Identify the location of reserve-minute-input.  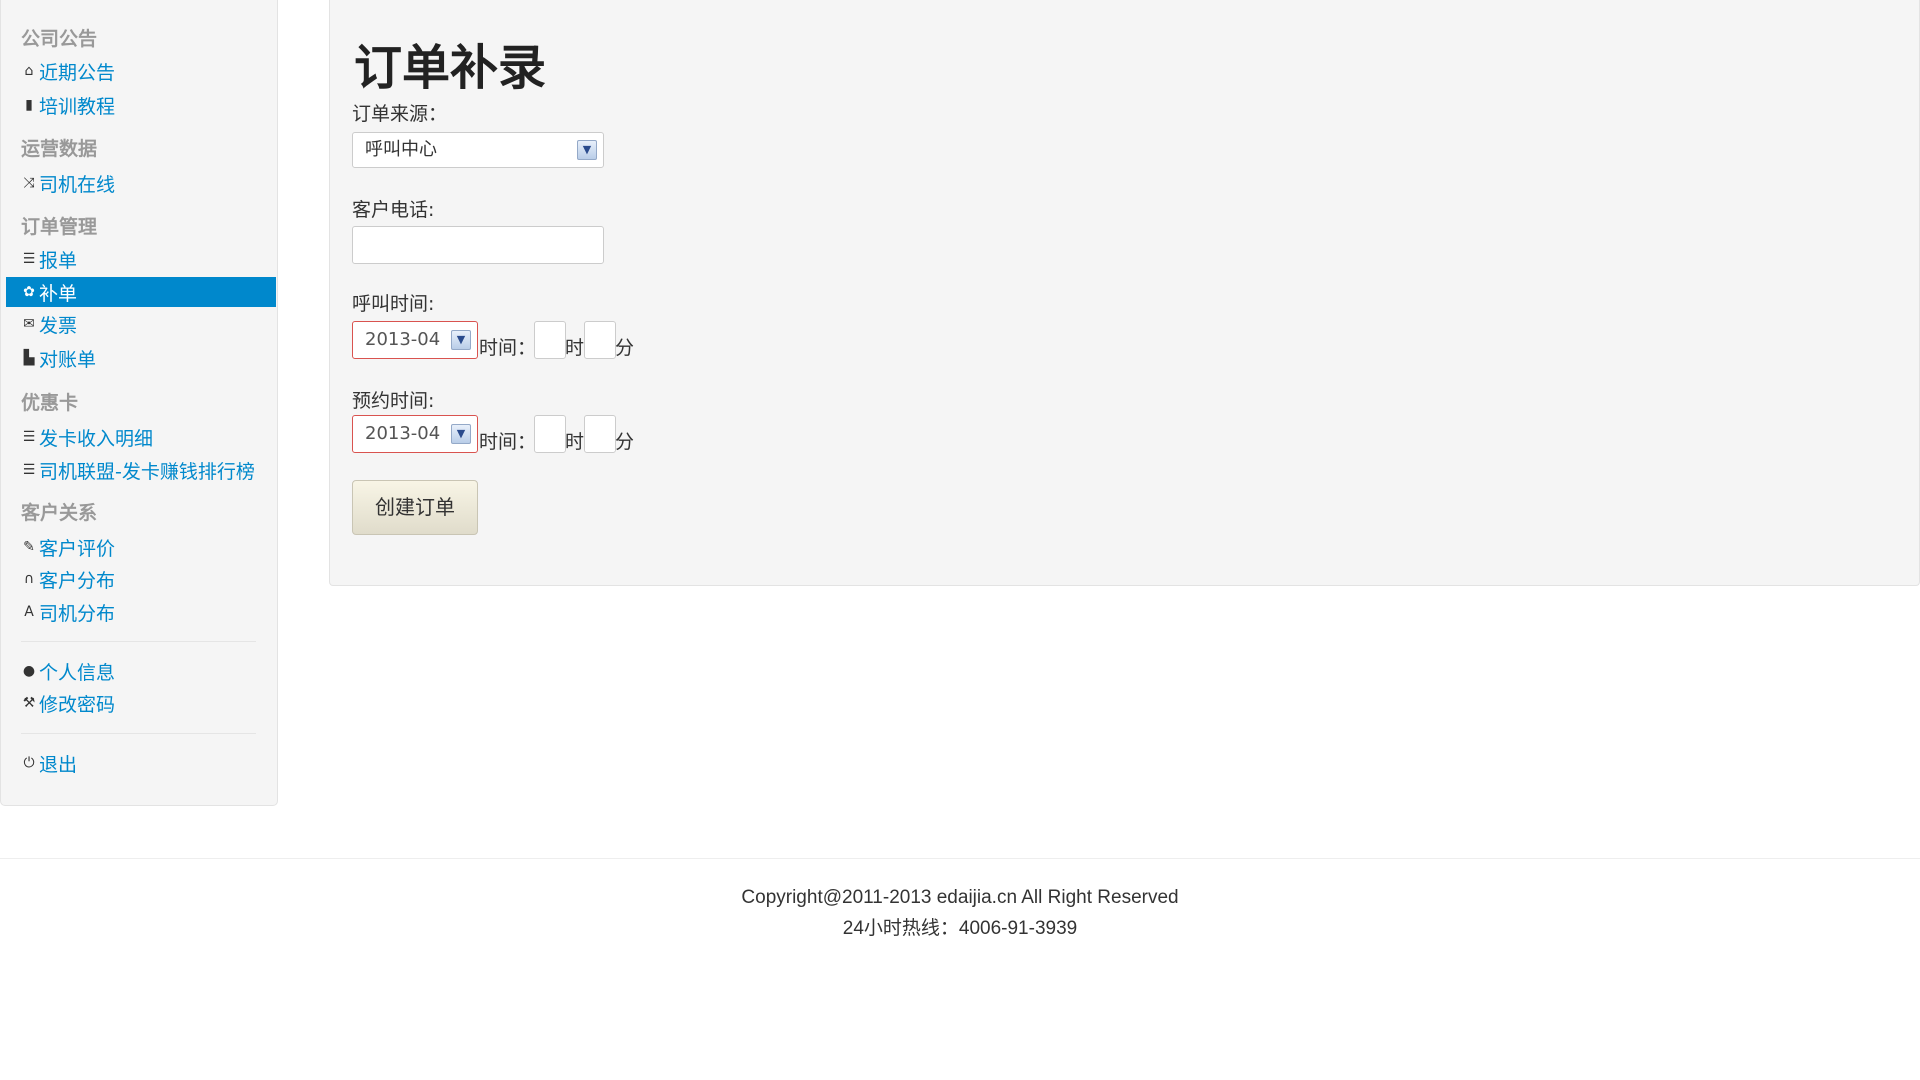
(600, 434).